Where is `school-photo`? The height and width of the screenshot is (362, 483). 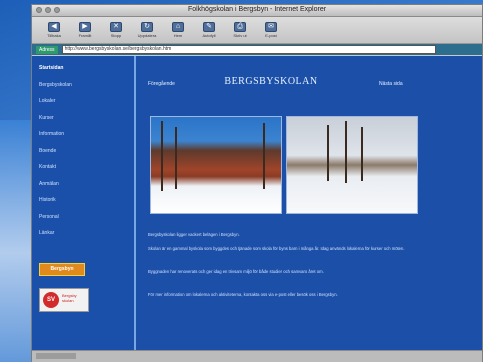 school-photo is located at coordinates (216, 165).